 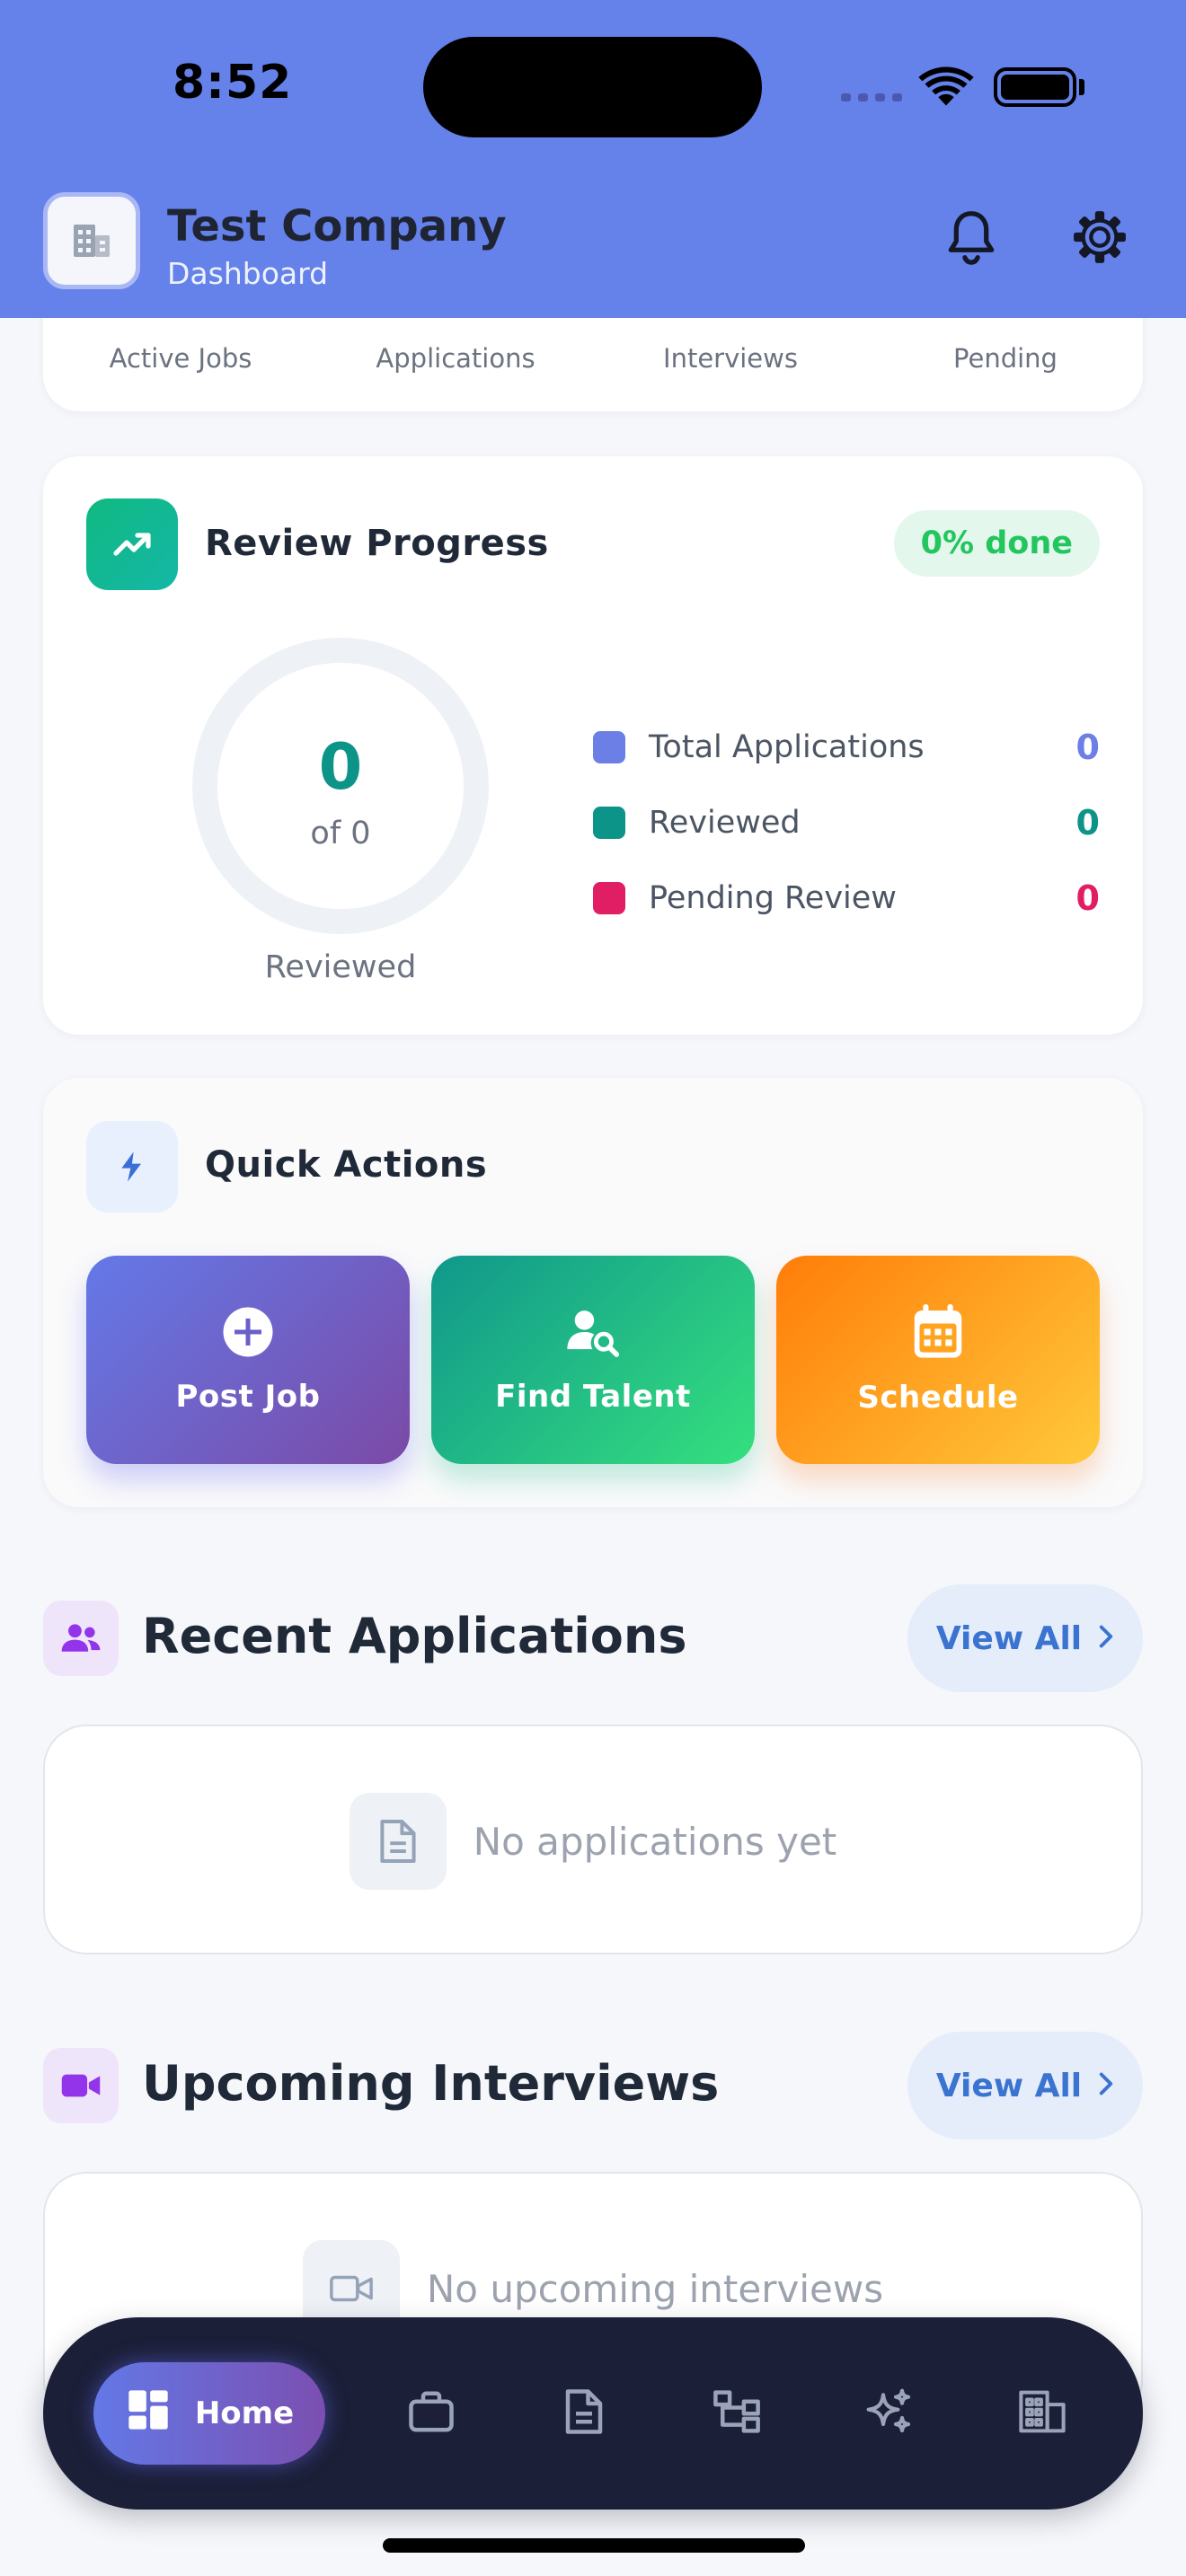 What do you see at coordinates (938, 1398) in the screenshot?
I see `schedule-label: Schedule` at bounding box center [938, 1398].